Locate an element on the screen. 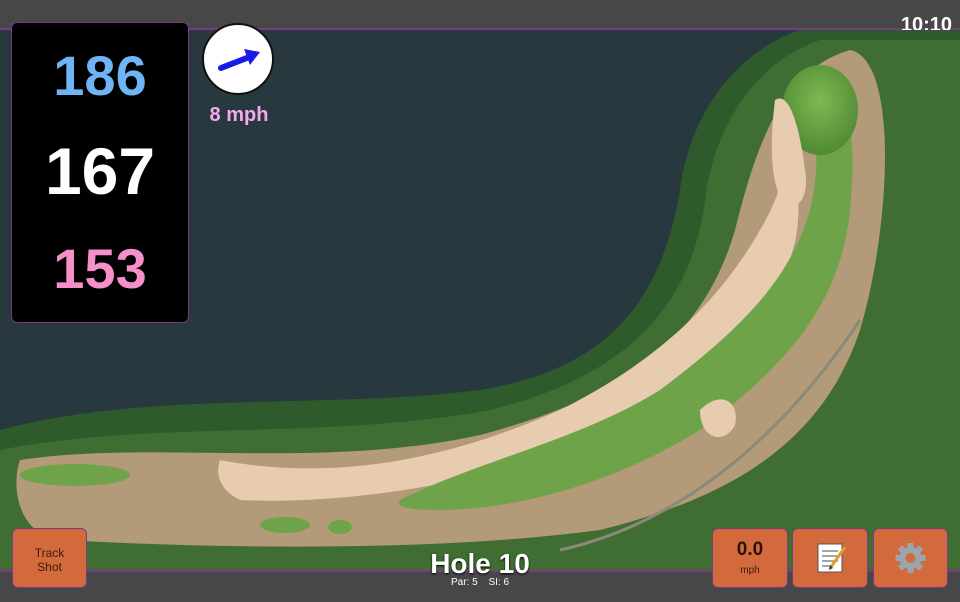  hole-stroke-index: SI: 6 is located at coordinates (499, 582).